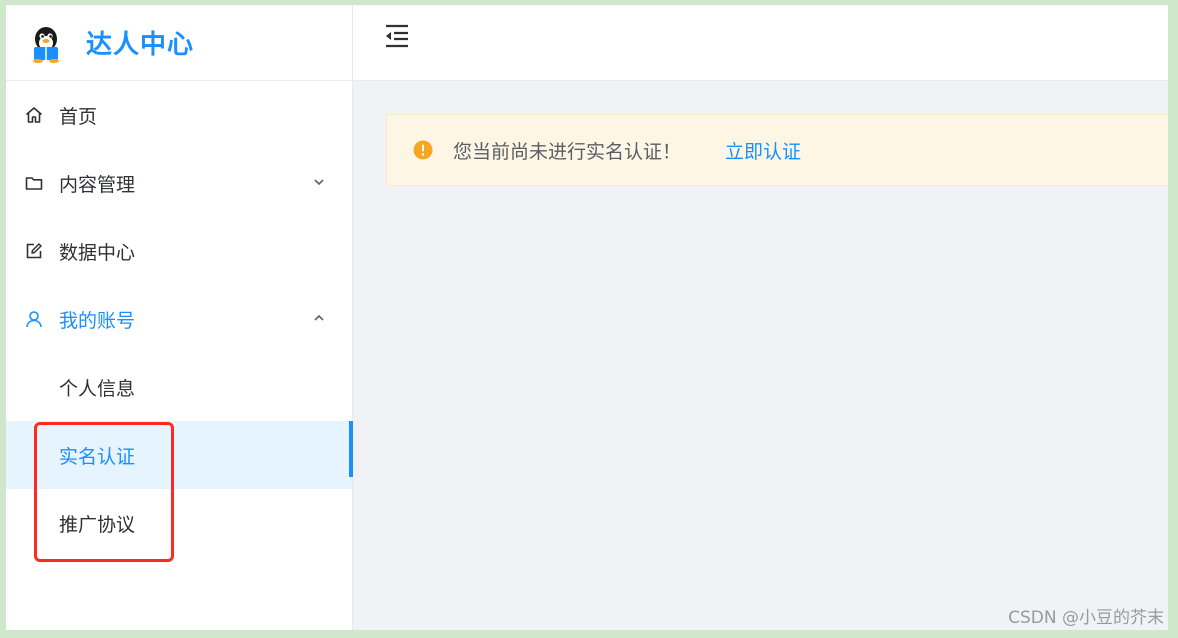  I want to click on sidebar-item-label: 首页, so click(78, 116).